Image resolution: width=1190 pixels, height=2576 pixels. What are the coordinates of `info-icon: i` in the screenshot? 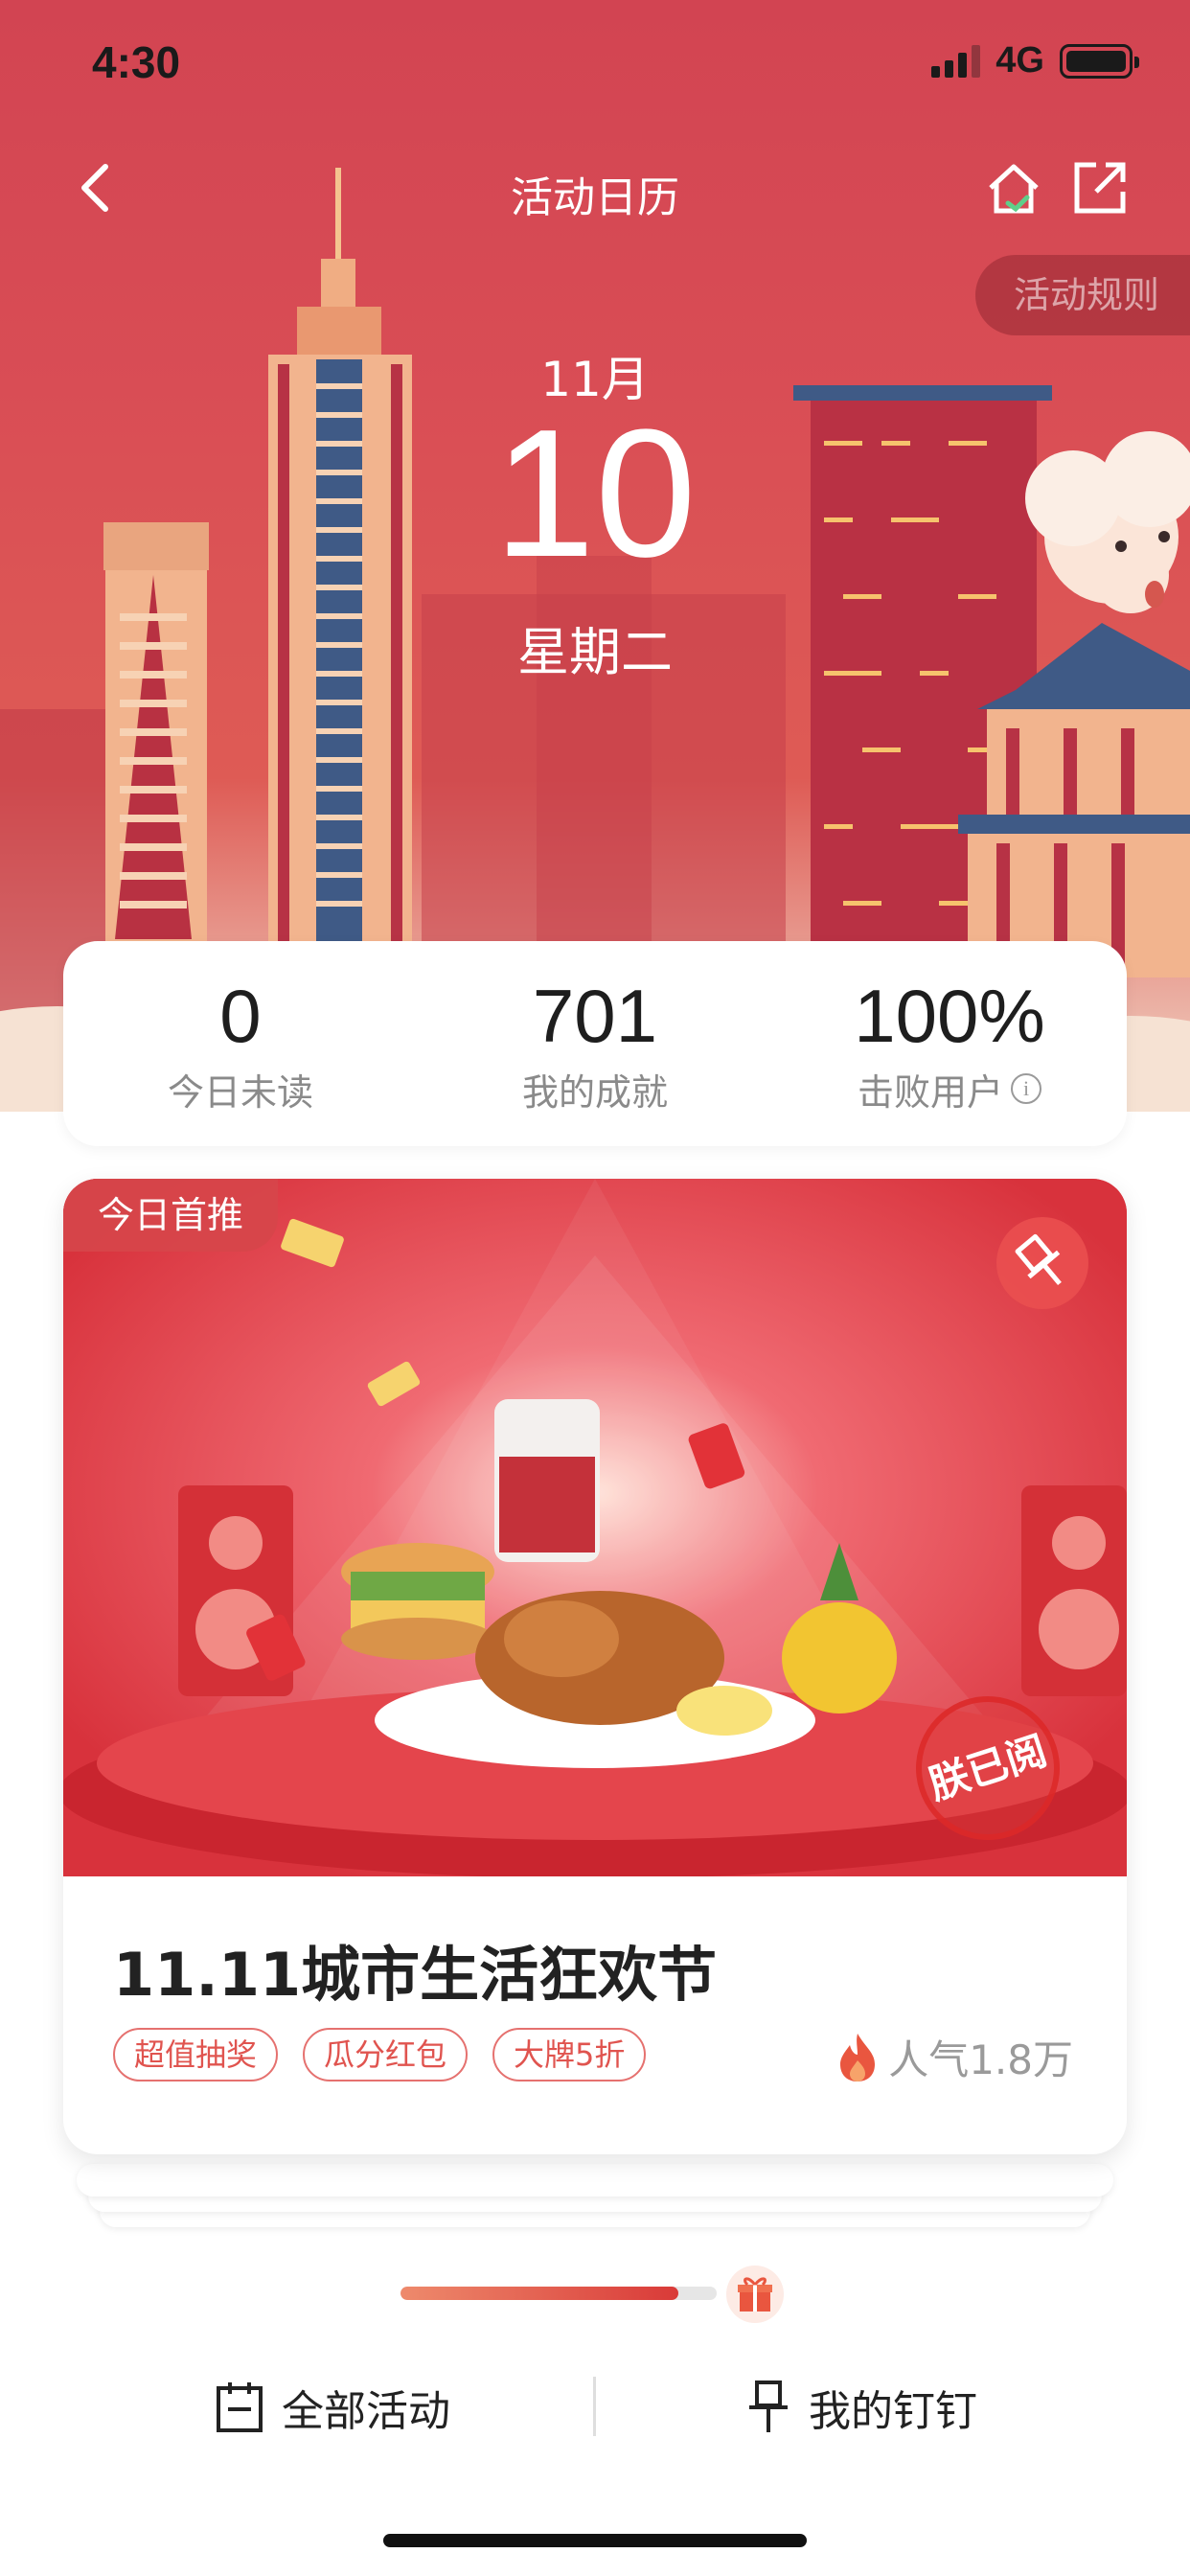 It's located at (1026, 1088).